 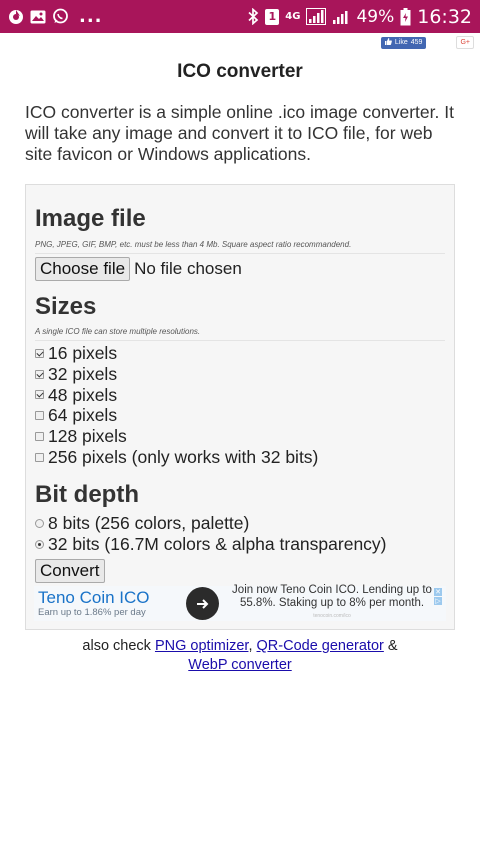 I want to click on size-option: 16 pixels, so click(x=176, y=353).